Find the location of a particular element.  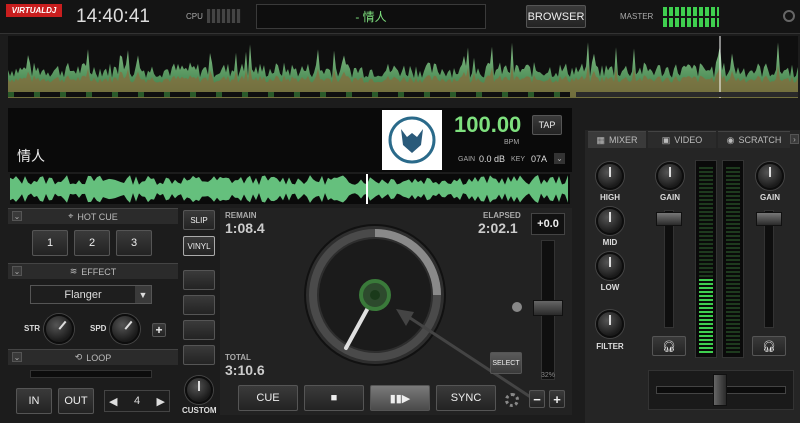

hotcue-label: HOT CUE is located at coordinates (97, 216).